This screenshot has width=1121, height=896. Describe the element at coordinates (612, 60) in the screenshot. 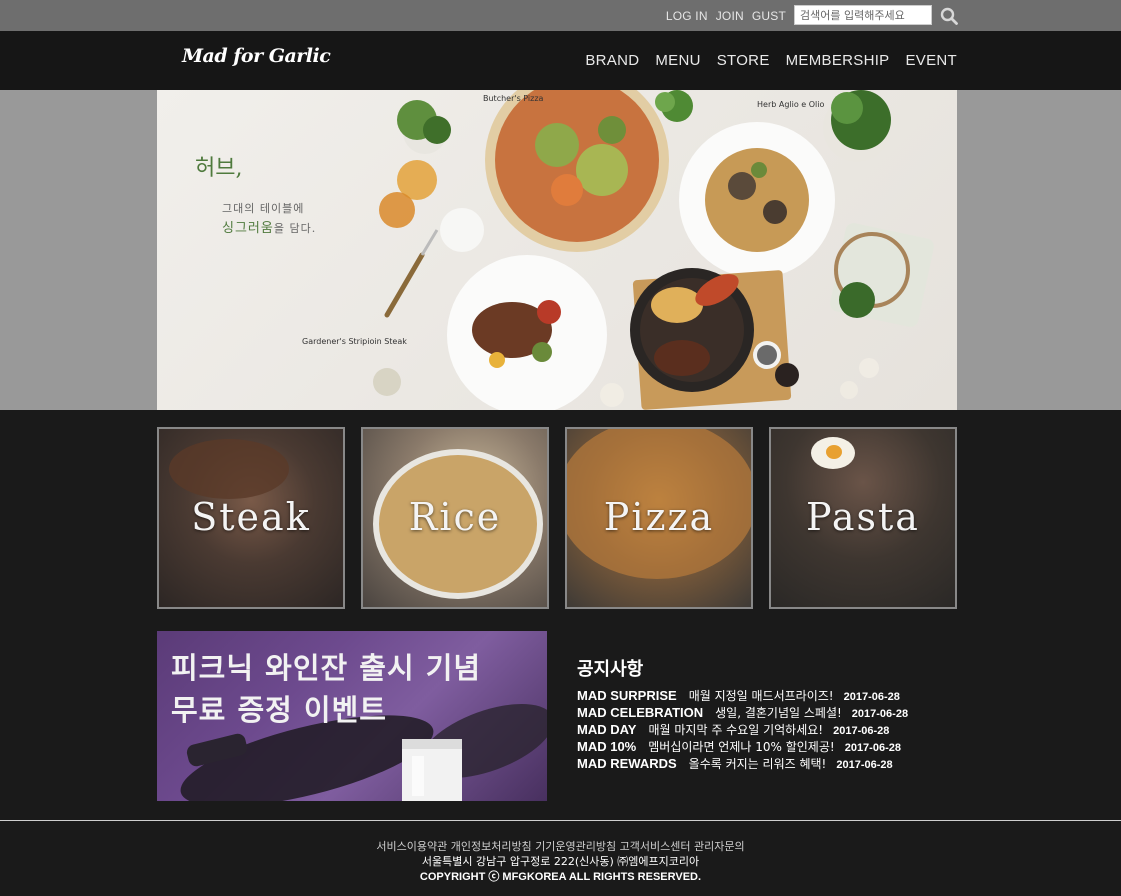

I see `nav-brand: BRAND` at that location.